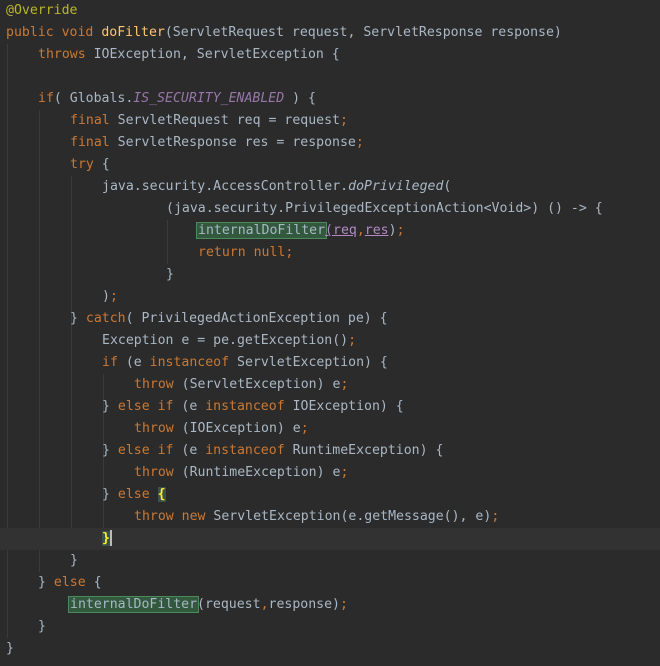  Describe the element at coordinates (225, 340) in the screenshot. I see `code-text: Exception e = pe.getException()` at that location.